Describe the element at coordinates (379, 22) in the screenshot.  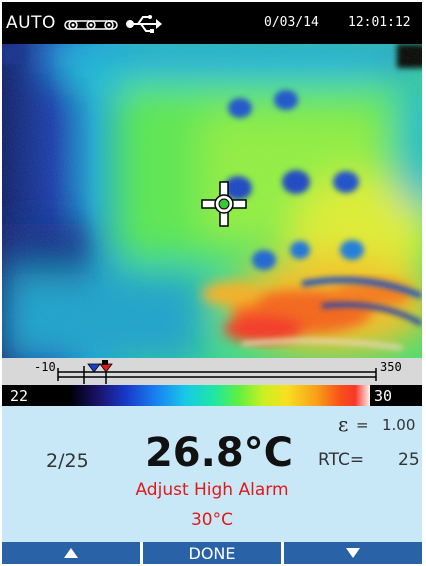
I see `time-label: 12:01:12` at that location.